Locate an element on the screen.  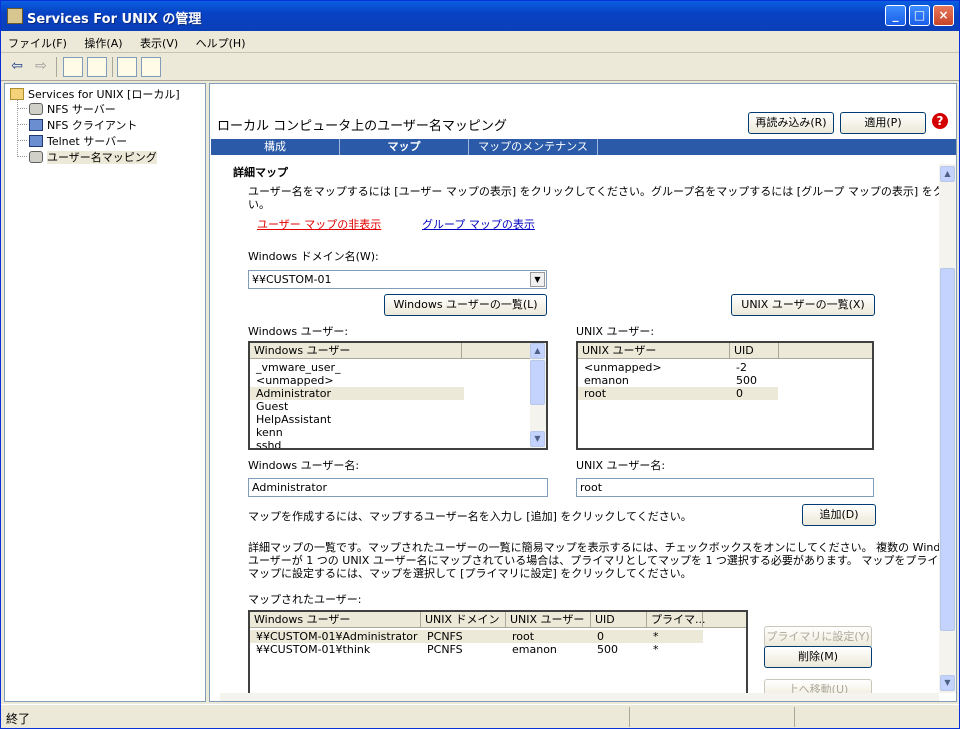
menu-view: 表示(V) is located at coordinates (159, 41).